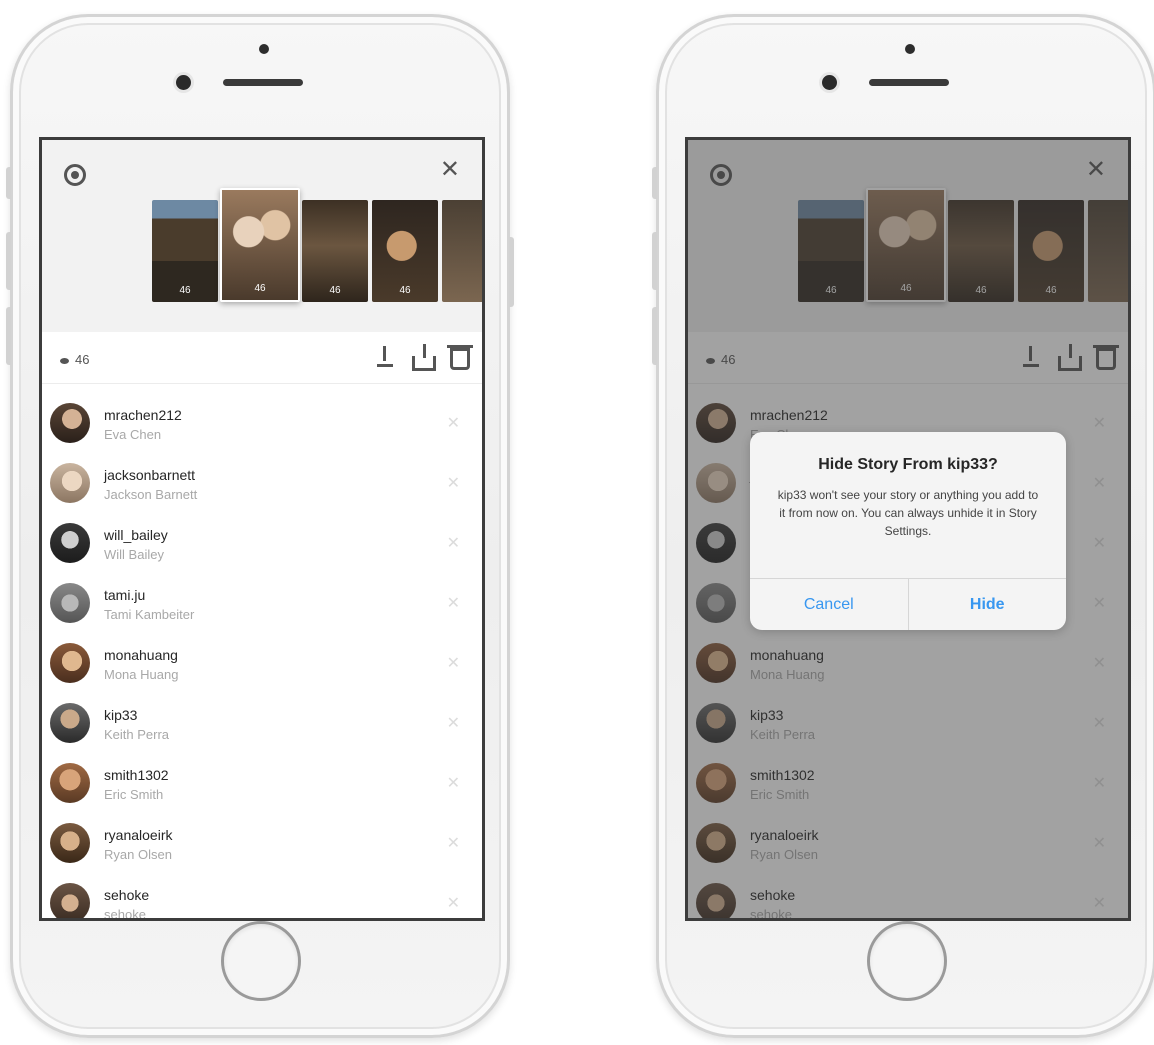 The image size is (1154, 1045). Describe the element at coordinates (149, 614) in the screenshot. I see `viewer-fullname: Tami Kambeiter` at that location.